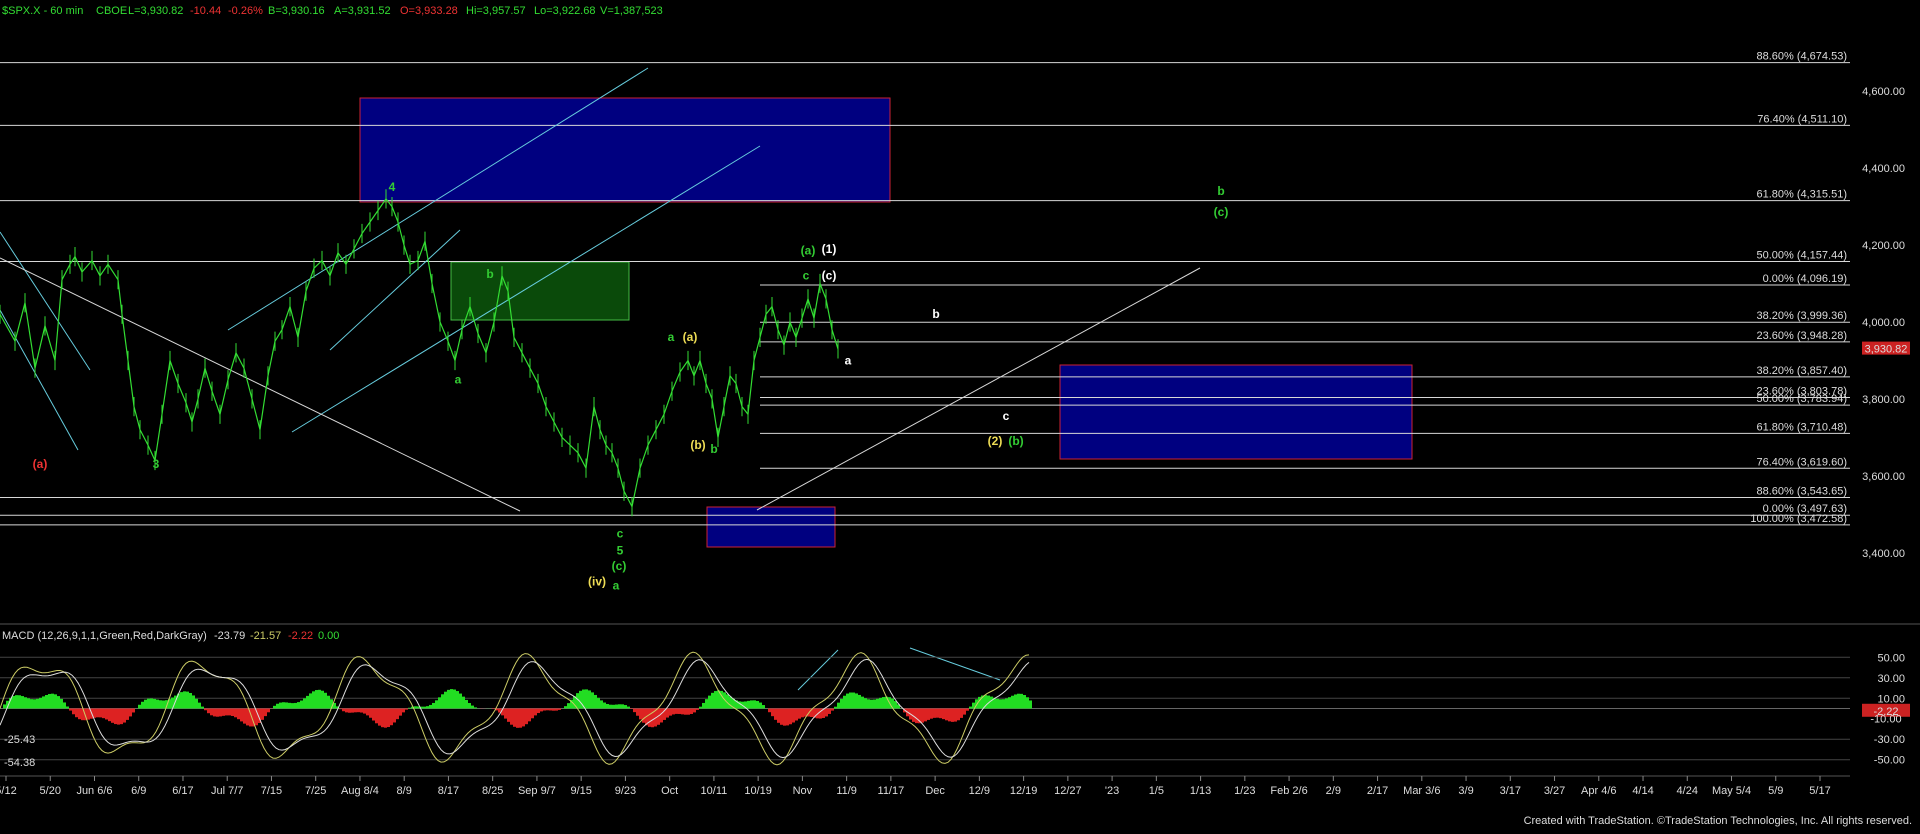 The height and width of the screenshot is (834, 1920). I want to click on wave-label: (c), so click(619, 566).